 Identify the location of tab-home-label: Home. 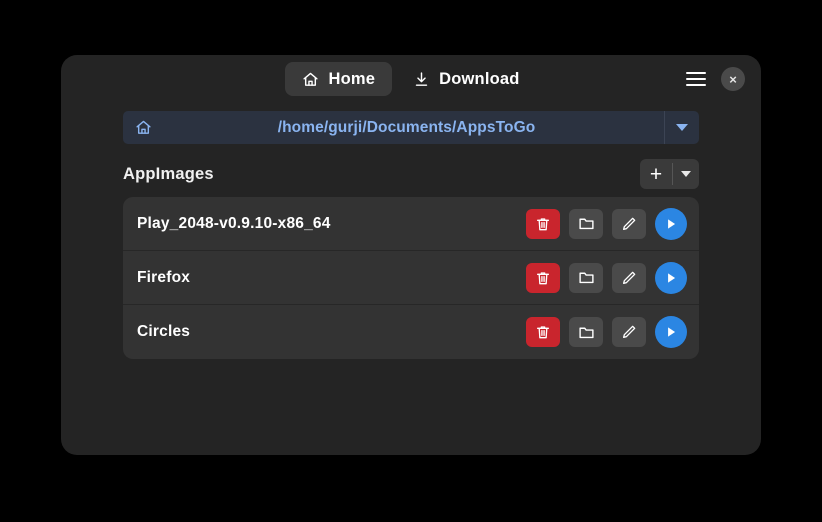
(352, 78).